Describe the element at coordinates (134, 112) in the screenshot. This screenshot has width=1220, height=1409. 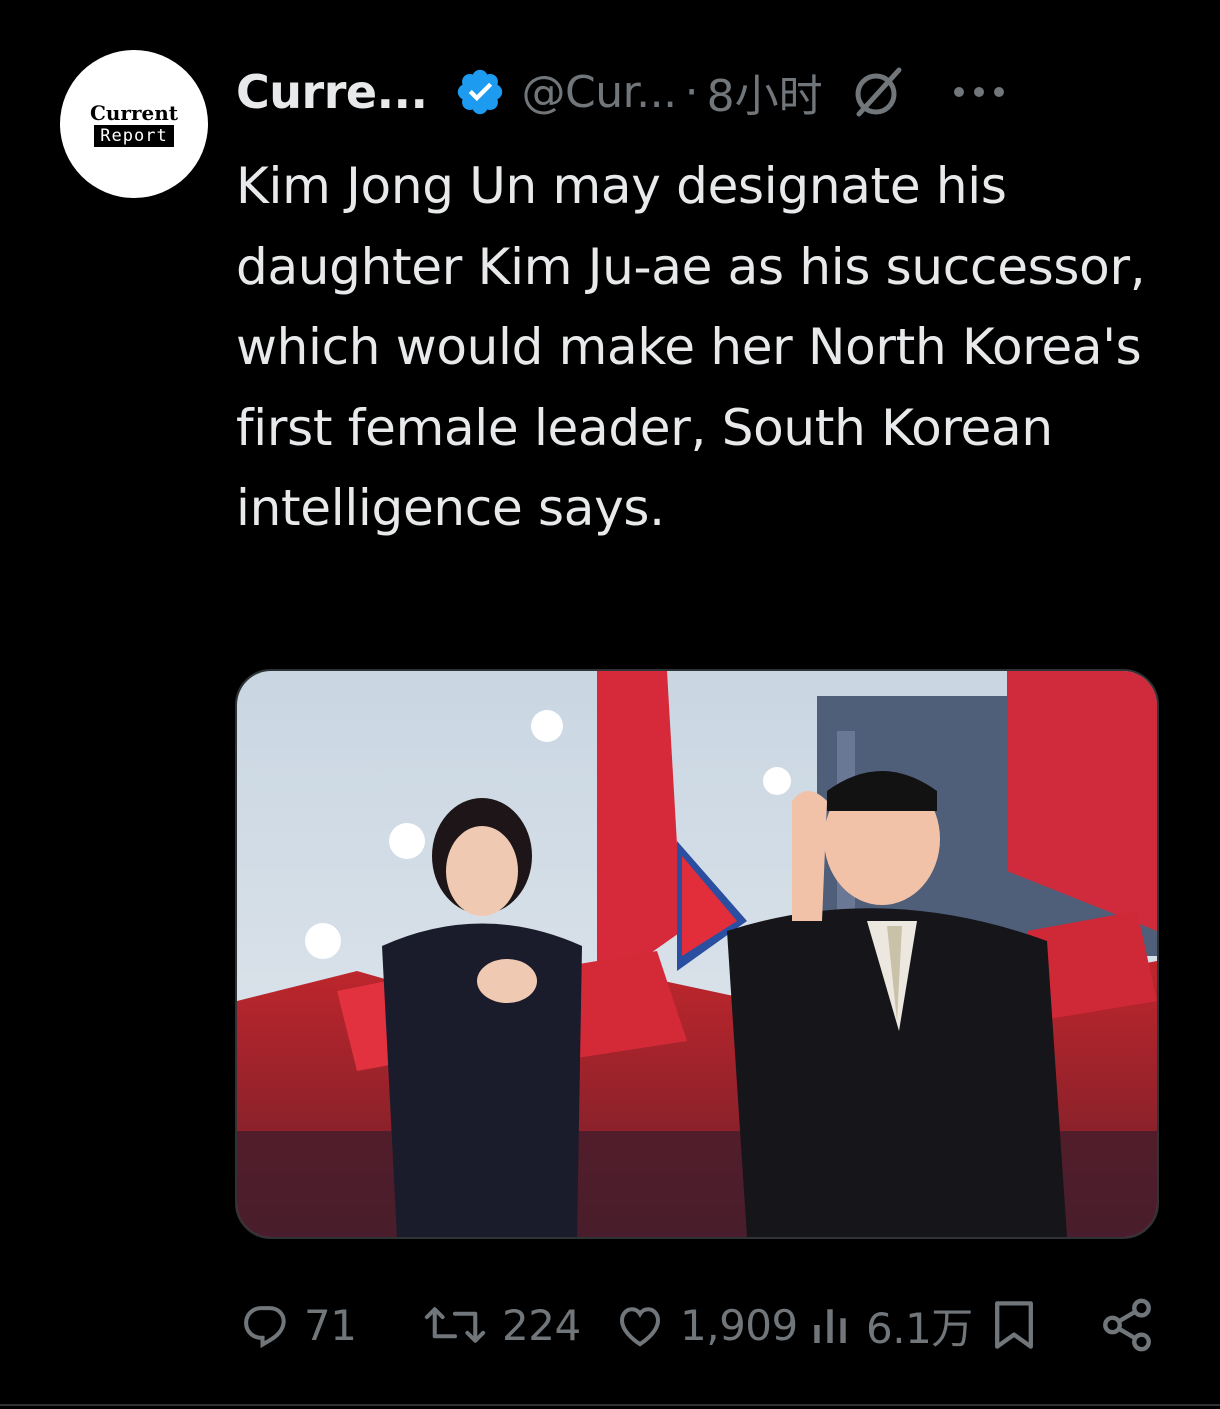
I see `avatar-text-current: Current` at that location.